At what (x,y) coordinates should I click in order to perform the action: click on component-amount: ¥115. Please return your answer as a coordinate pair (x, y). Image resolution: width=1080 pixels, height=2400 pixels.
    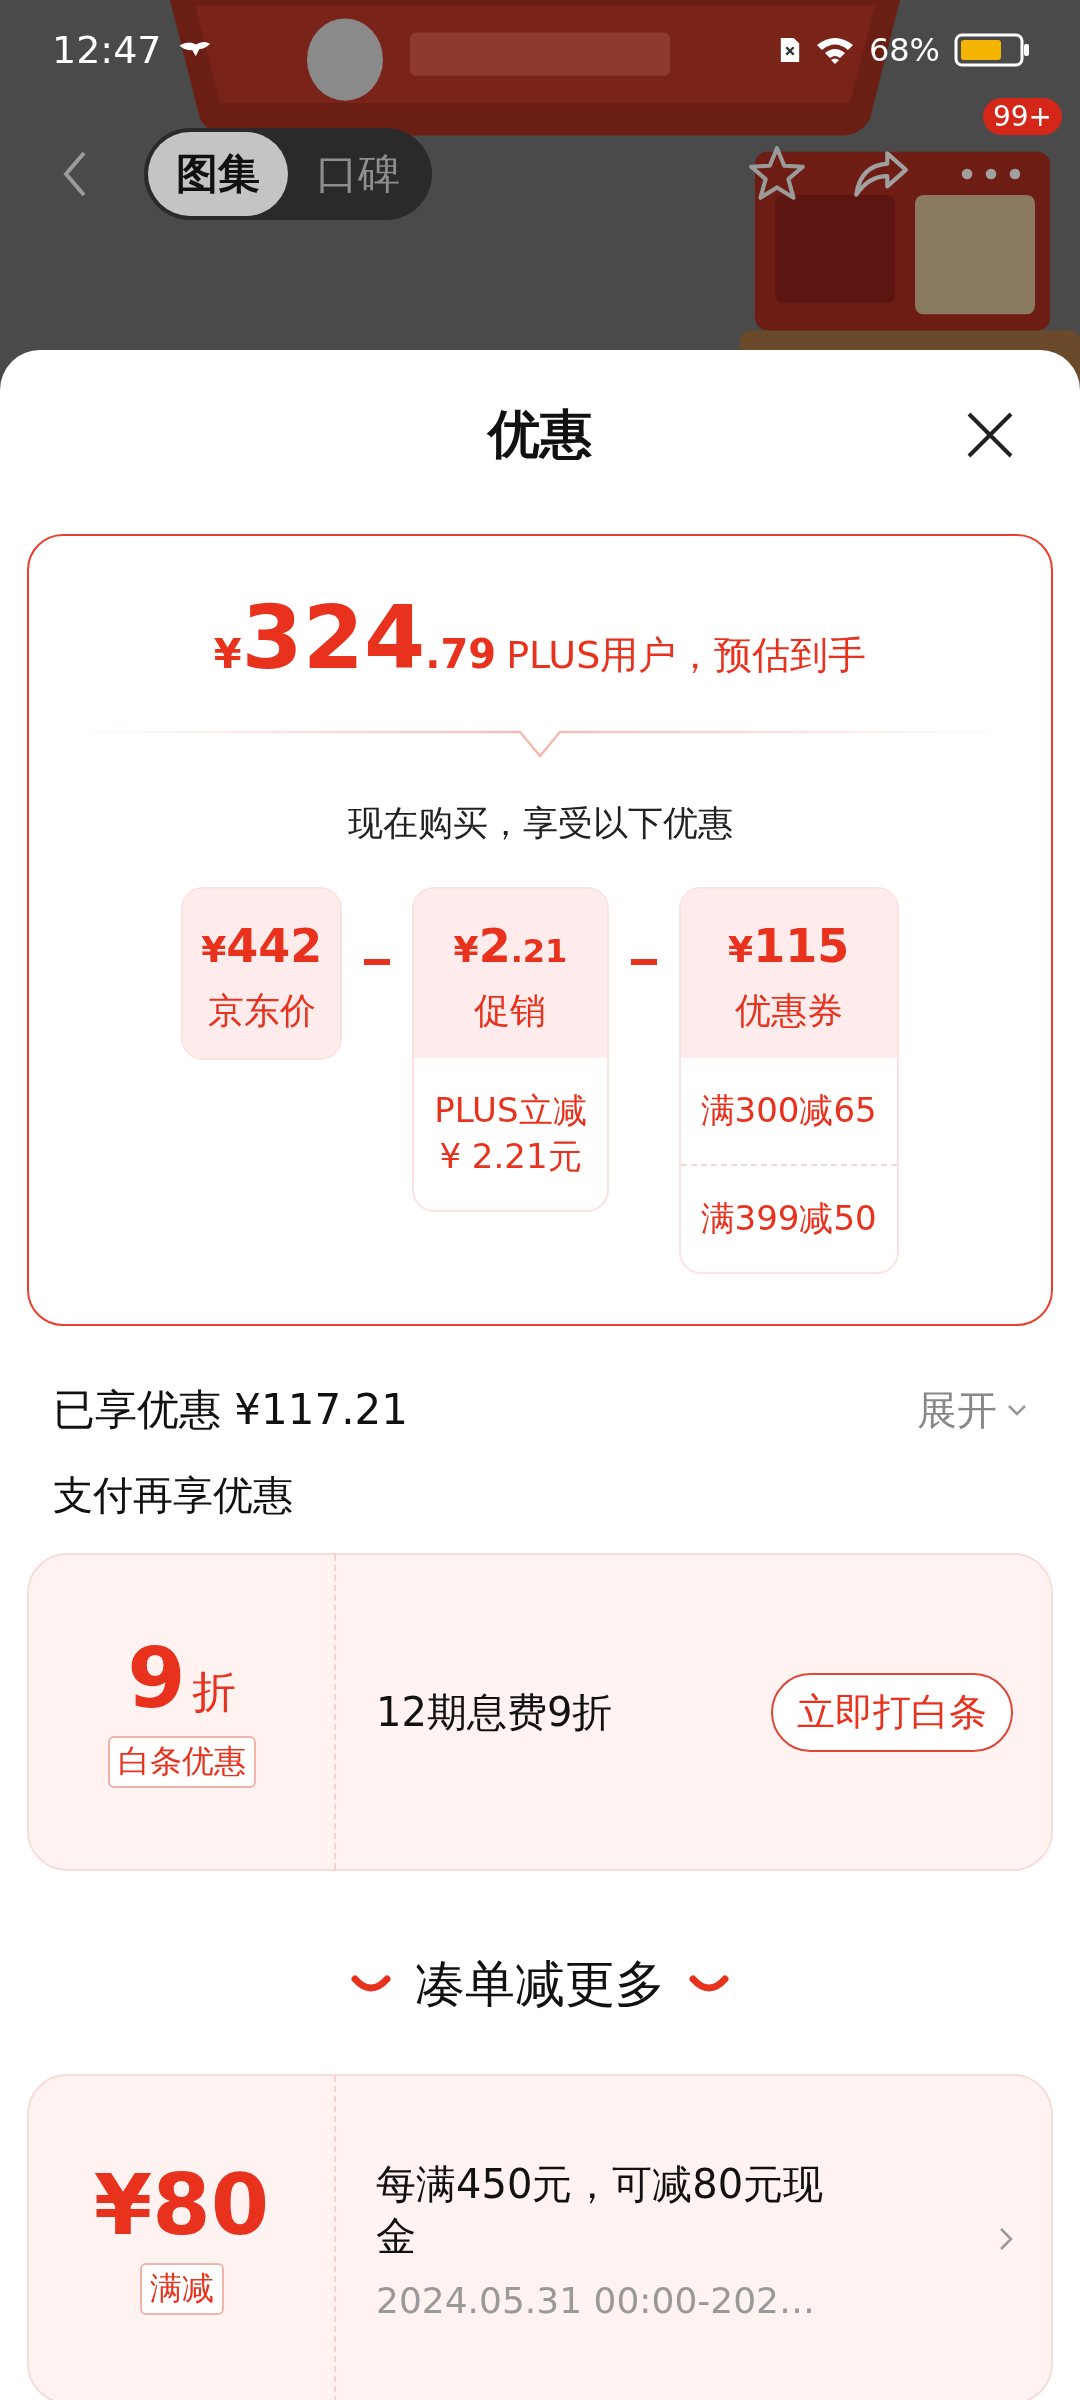
    Looking at the image, I should click on (789, 946).